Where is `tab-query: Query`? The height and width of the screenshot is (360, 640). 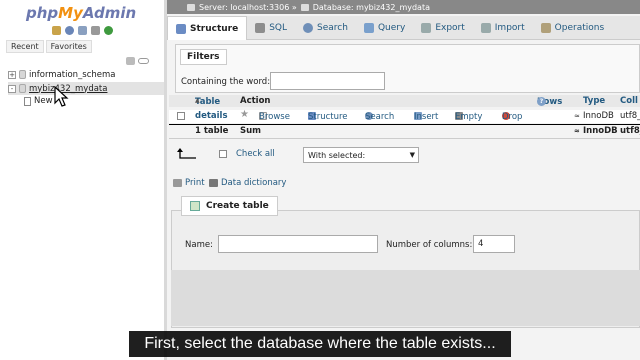 tab-query: Query is located at coordinates (384, 28).